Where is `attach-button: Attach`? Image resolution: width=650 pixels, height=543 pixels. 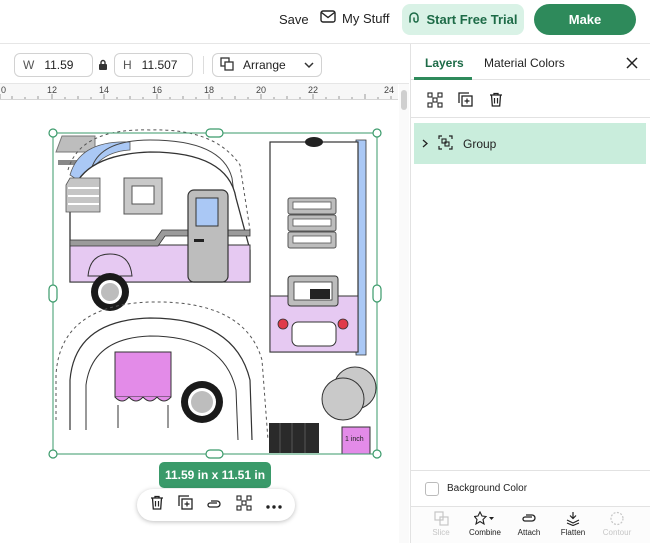
attach-button: Attach is located at coordinates (529, 524).